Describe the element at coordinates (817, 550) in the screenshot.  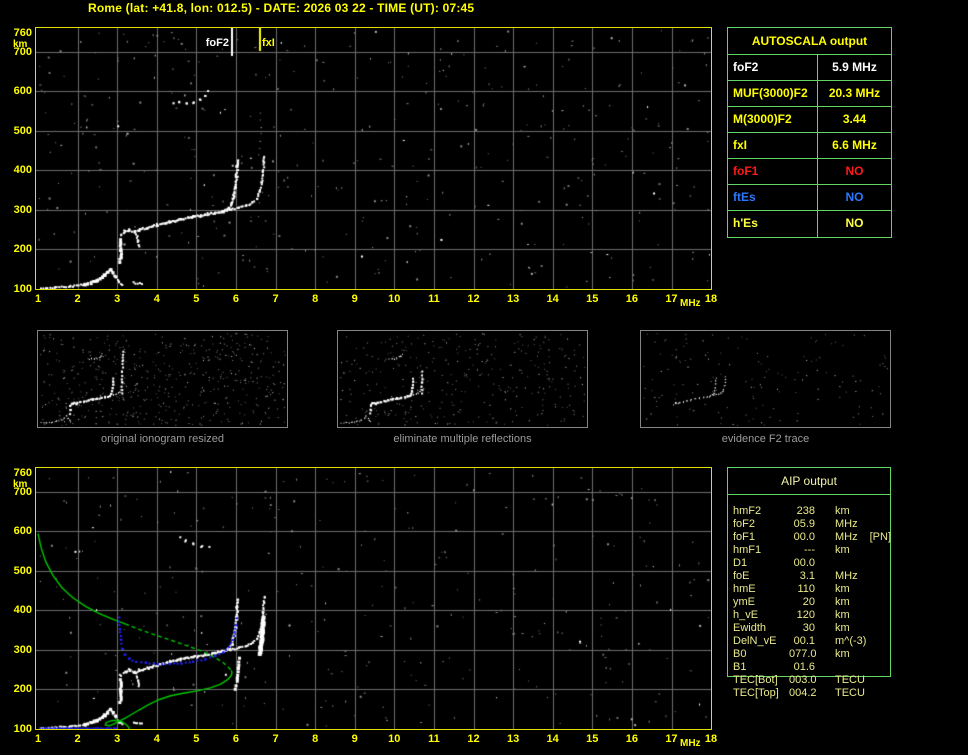
I see `aip-row-hmf1: hmF1 --- km` at that location.